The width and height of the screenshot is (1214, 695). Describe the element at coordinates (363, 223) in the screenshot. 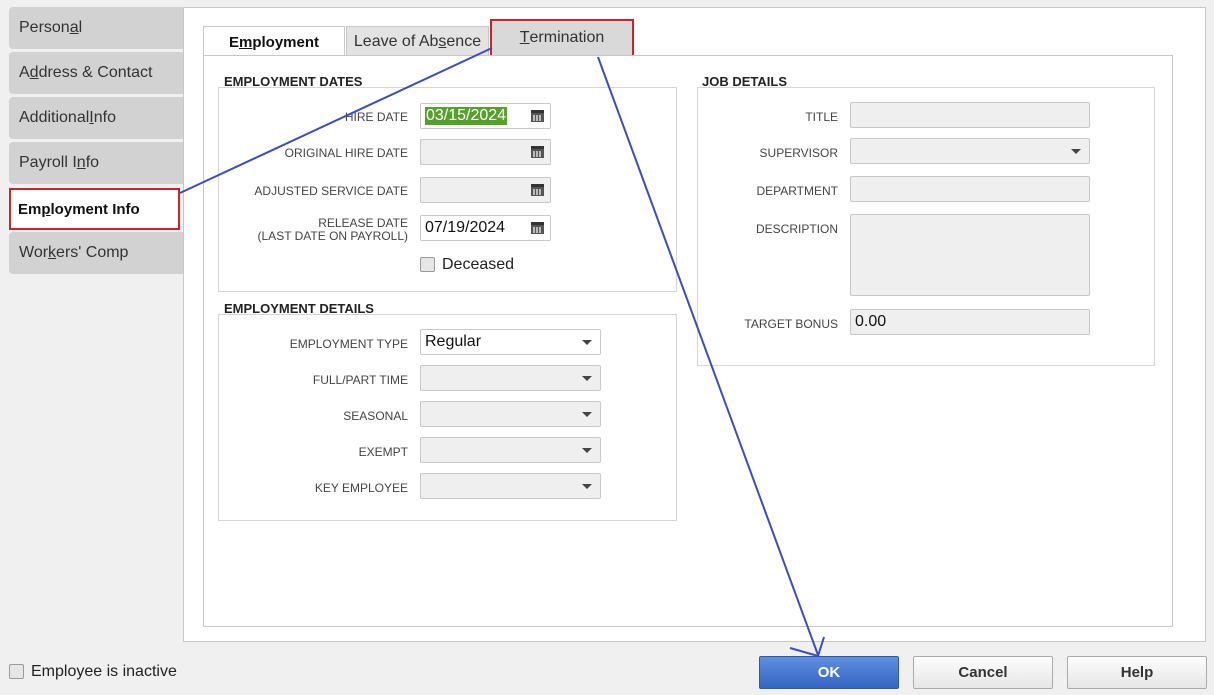

I see `release-date-label: RELEASE DATE` at that location.